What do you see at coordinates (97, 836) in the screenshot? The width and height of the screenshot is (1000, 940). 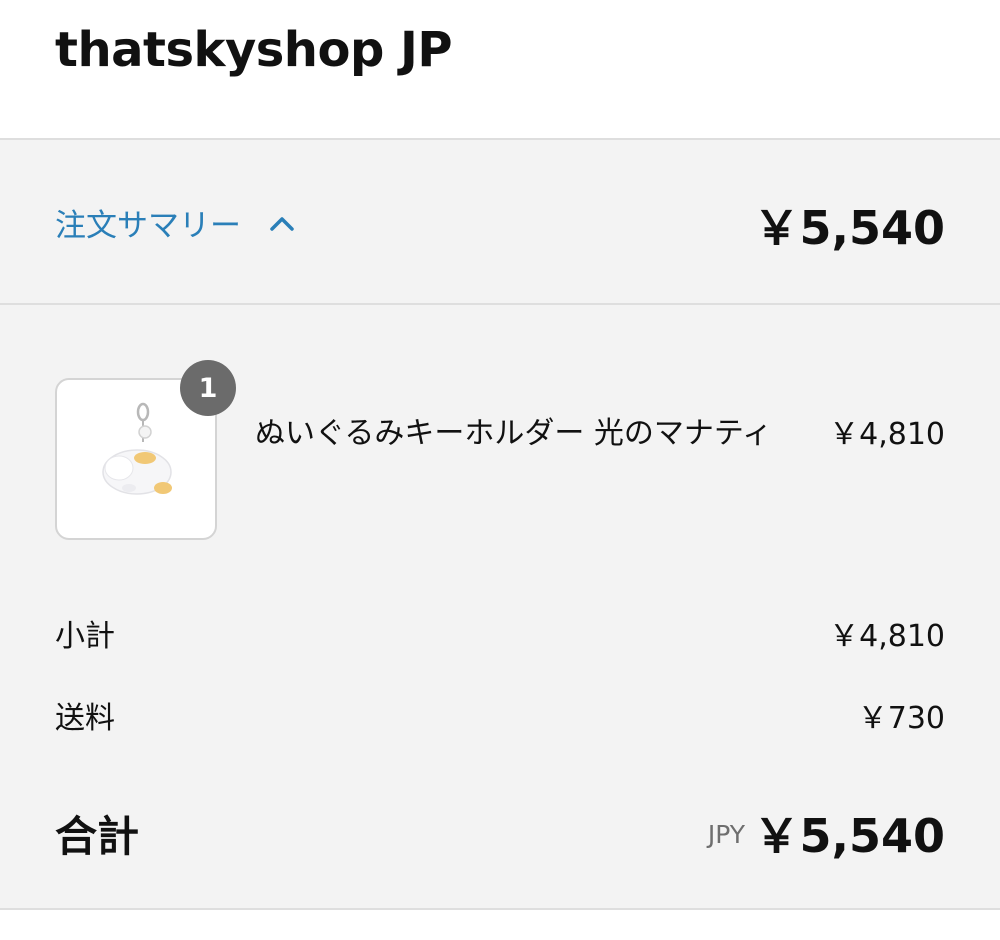 I see `total-label: 合計` at bounding box center [97, 836].